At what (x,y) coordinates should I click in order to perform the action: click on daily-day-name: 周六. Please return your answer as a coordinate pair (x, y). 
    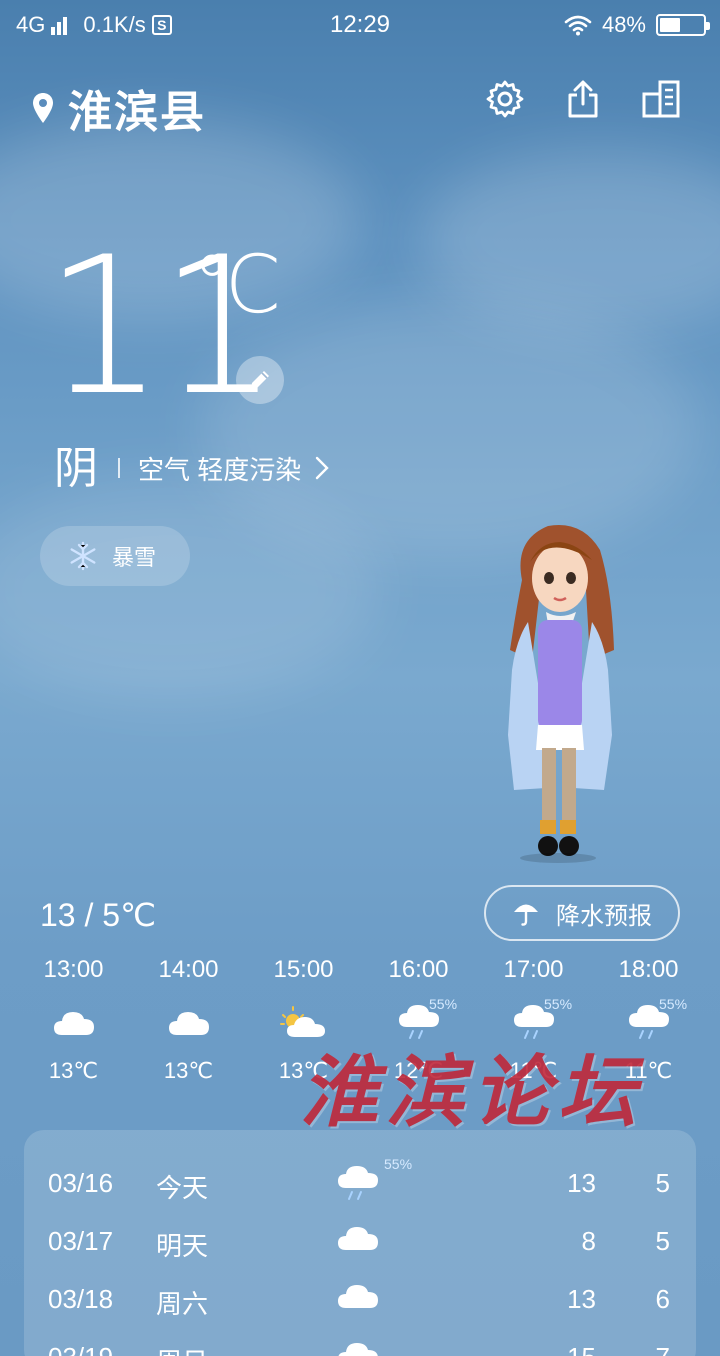
    Looking at the image, I should click on (182, 1304).